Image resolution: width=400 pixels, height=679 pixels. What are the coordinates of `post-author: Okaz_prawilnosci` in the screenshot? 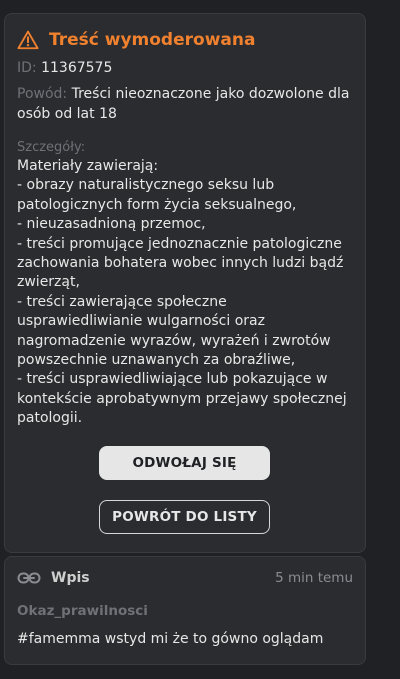 It's located at (185, 611).